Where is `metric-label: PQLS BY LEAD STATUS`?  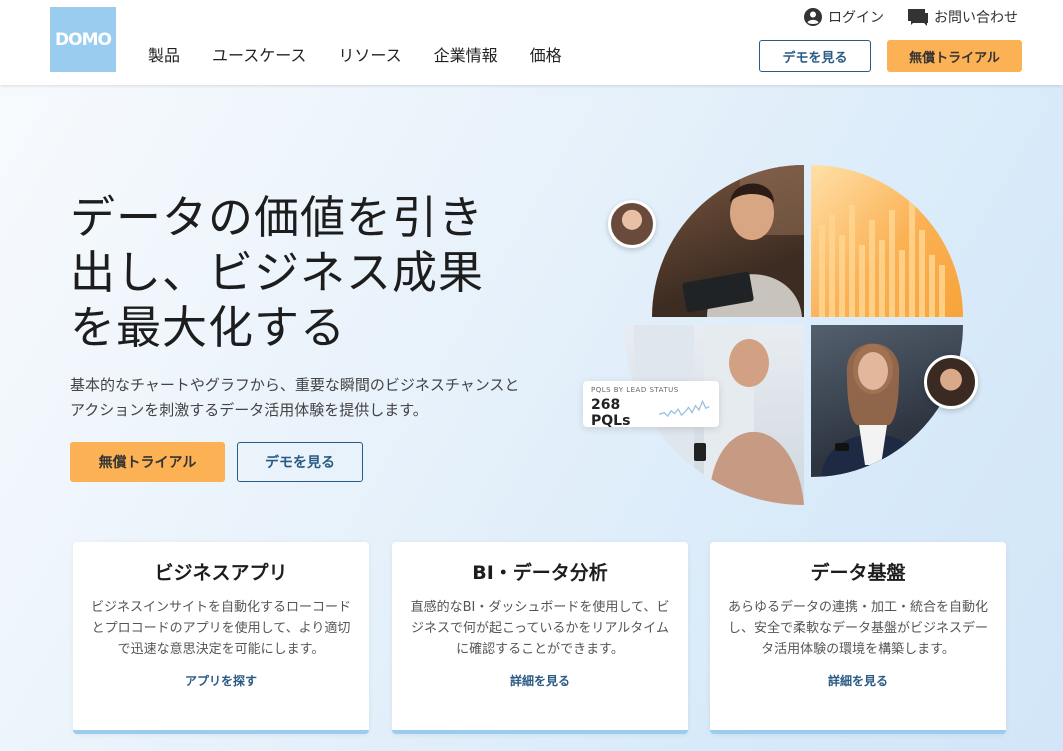
metric-label: PQLS BY LEAD STATUS is located at coordinates (635, 390).